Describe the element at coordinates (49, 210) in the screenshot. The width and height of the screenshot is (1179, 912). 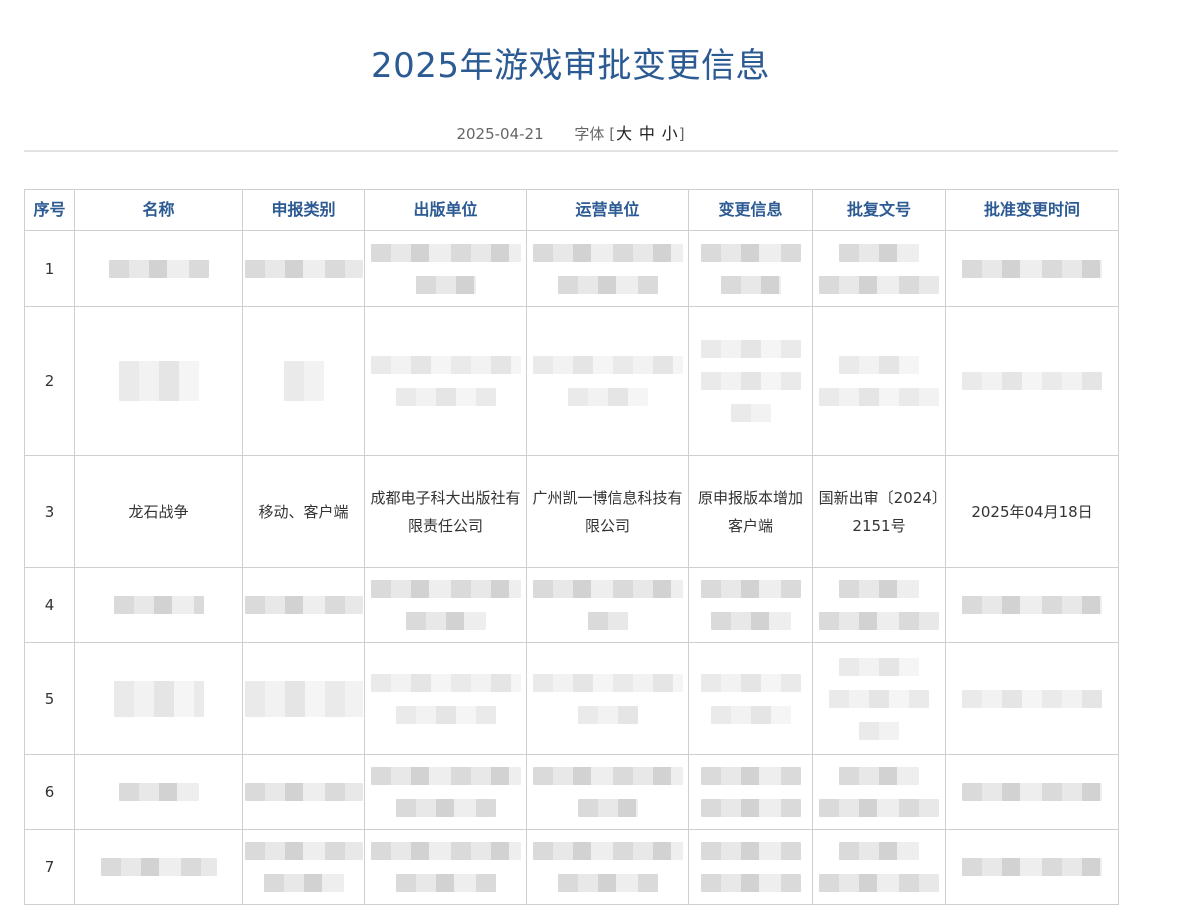
I see `header-index: 序号` at that location.